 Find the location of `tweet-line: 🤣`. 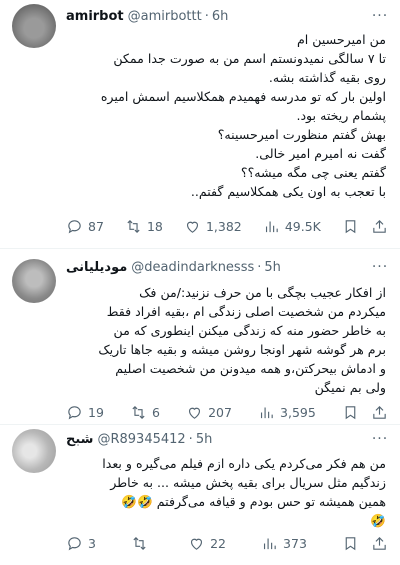

tweet-line: 🤣 is located at coordinates (378, 520).